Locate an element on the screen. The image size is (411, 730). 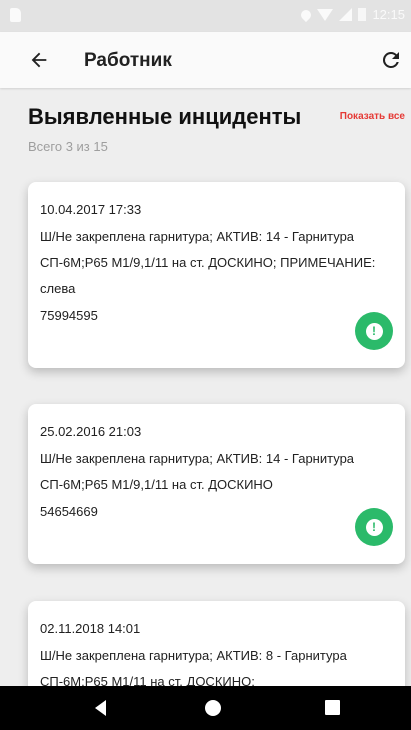
nav-recents-icon is located at coordinates (332, 707).